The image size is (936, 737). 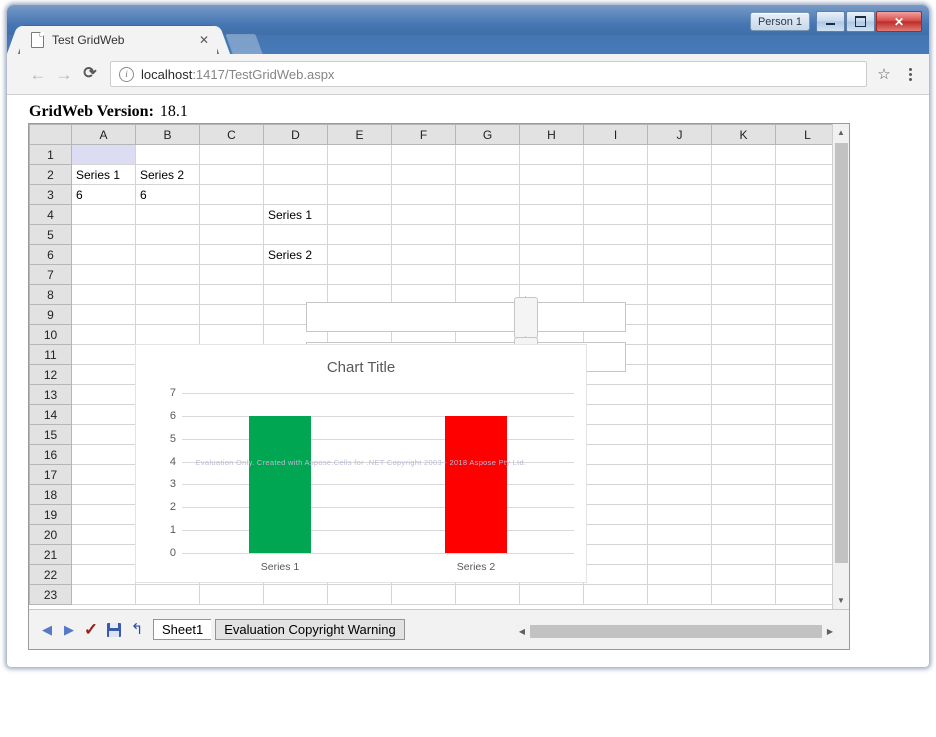 I want to click on row-header-16: 16, so click(x=50, y=454).